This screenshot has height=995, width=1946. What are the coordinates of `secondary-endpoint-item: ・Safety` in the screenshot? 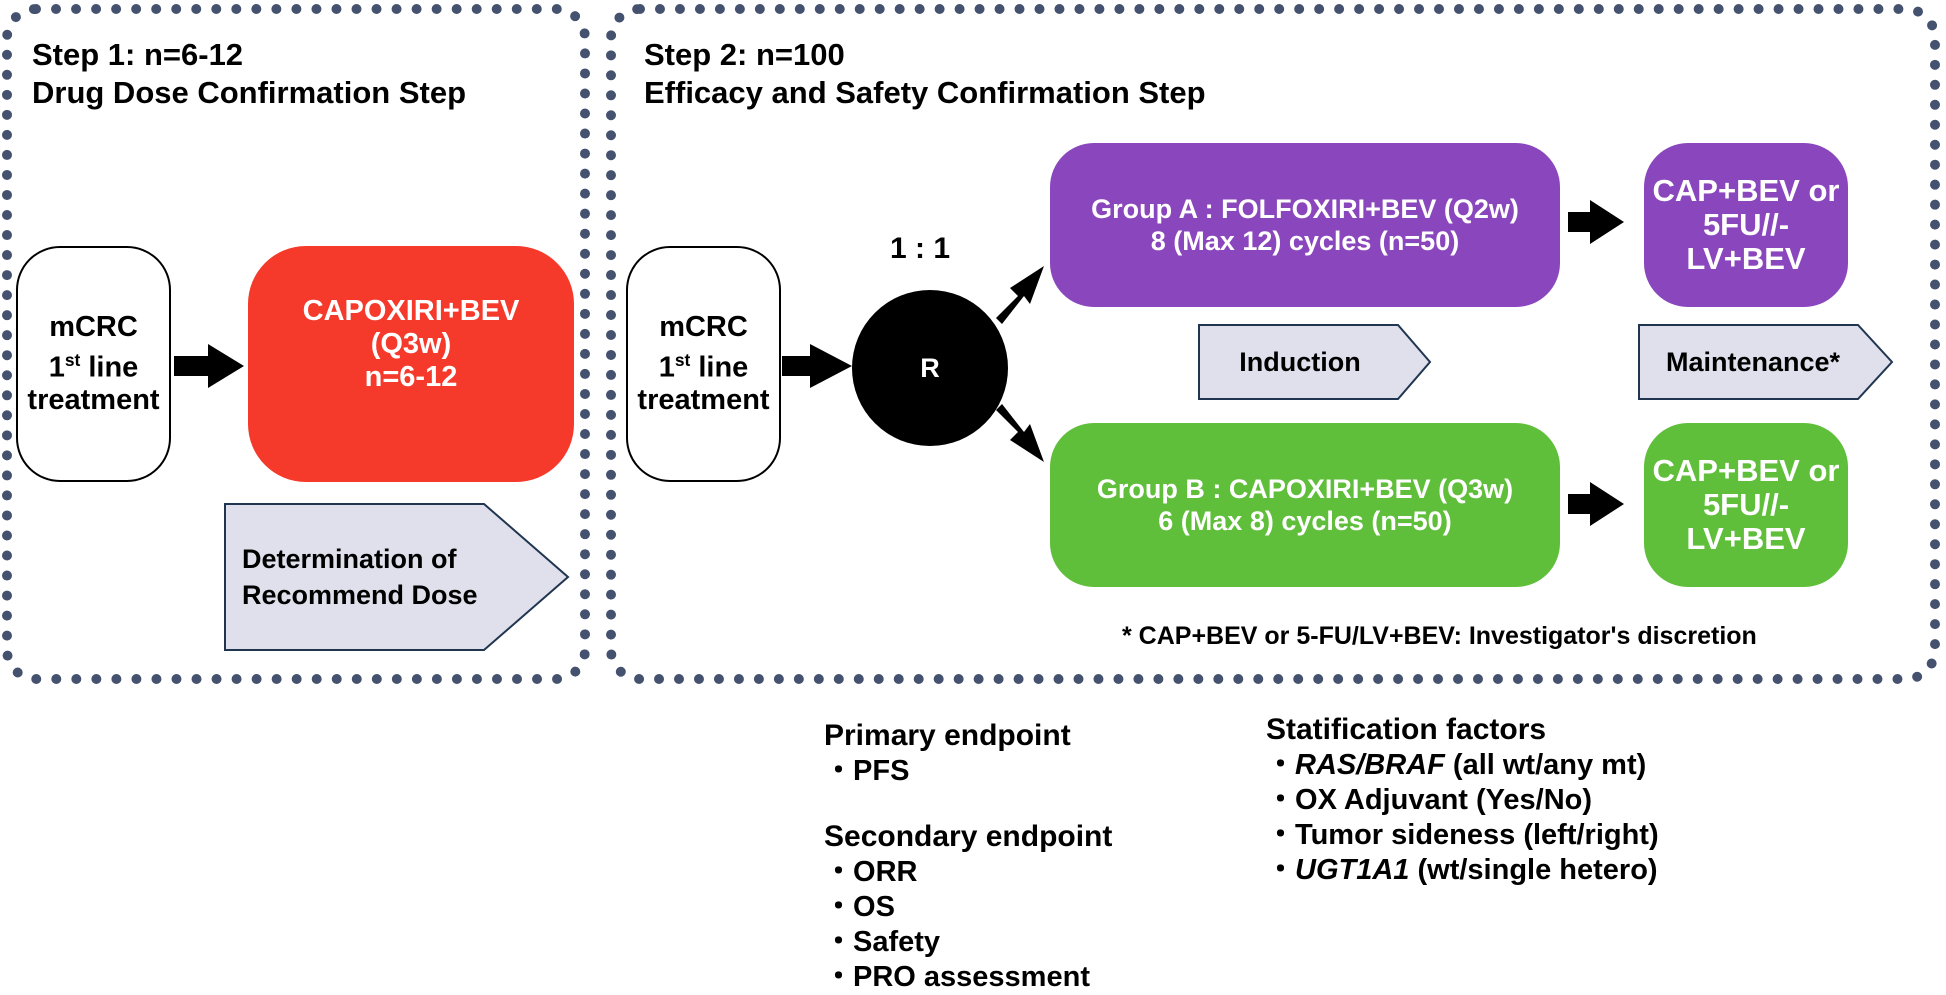 It's located at (882, 942).